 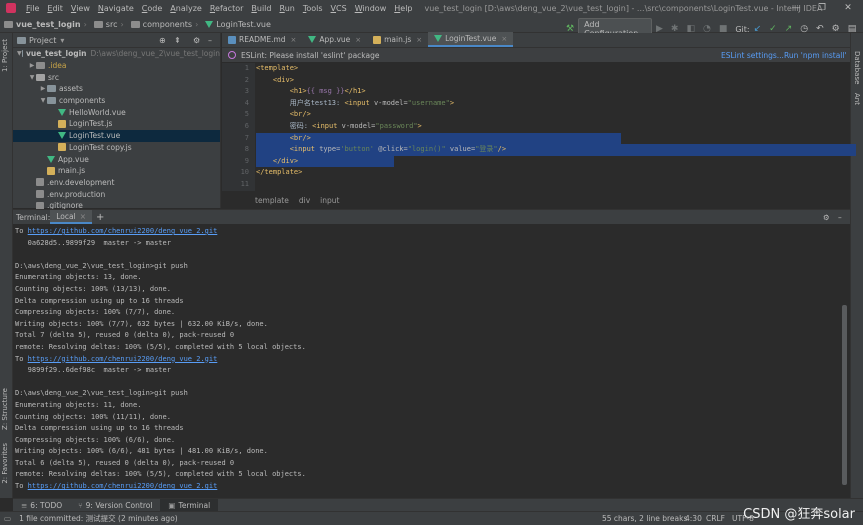 I want to click on tree-item: ▼ src, so click(x=116, y=77).